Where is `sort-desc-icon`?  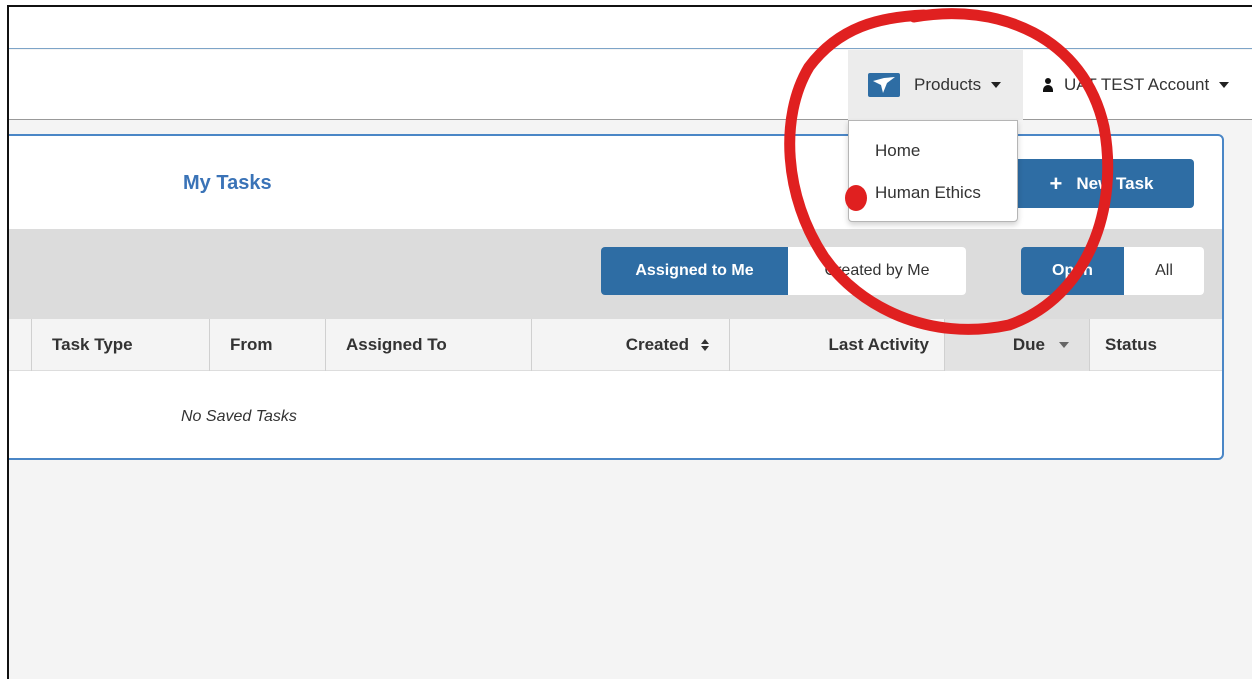 sort-desc-icon is located at coordinates (1064, 345).